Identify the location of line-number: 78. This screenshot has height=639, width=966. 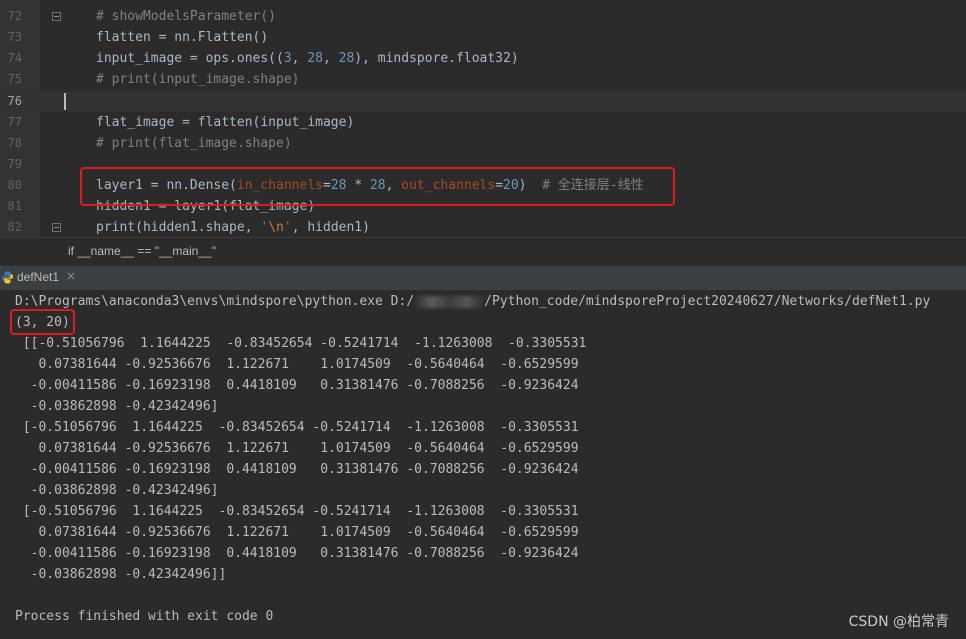
(14, 143).